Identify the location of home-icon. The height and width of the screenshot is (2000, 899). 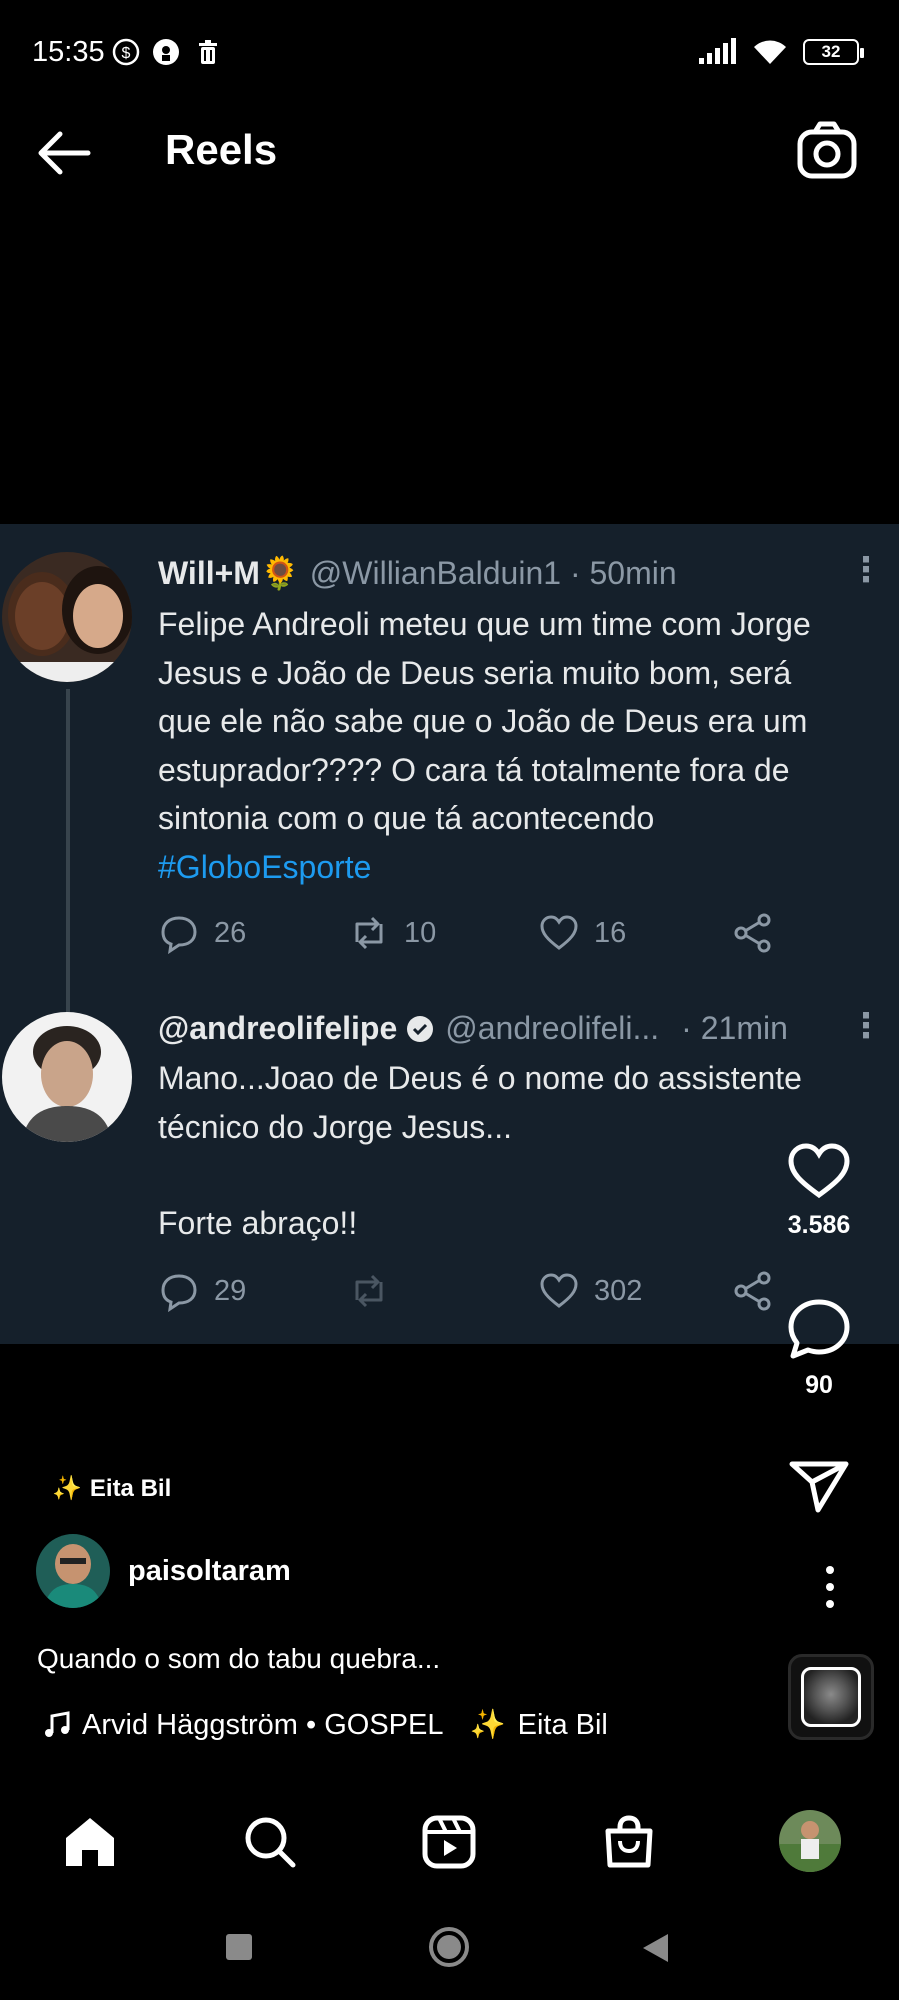
(90, 1842).